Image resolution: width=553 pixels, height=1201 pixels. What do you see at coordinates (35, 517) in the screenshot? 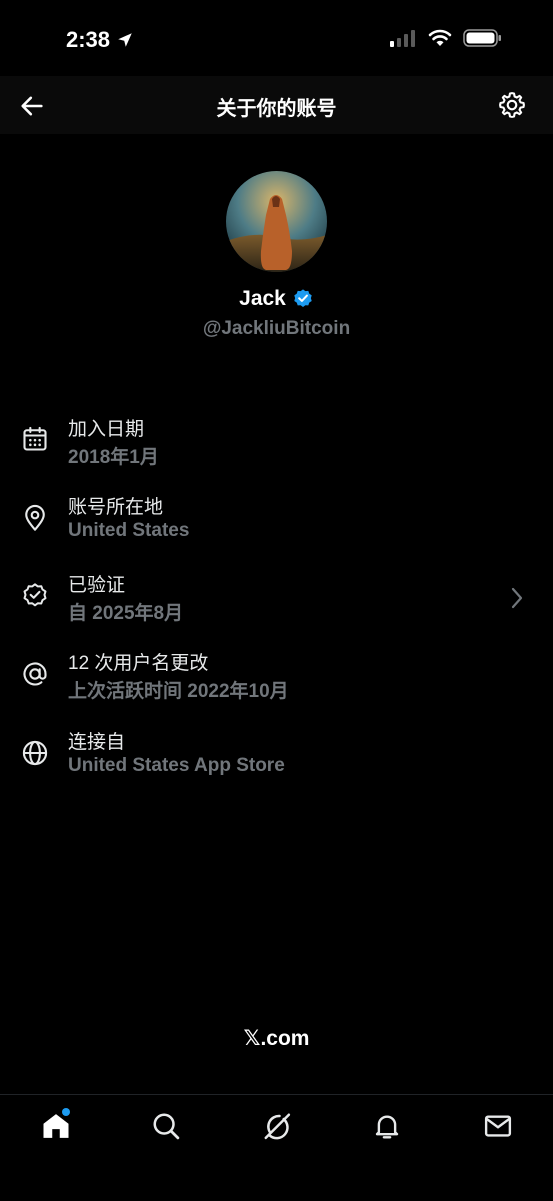
I see `location-pin-icon` at bounding box center [35, 517].